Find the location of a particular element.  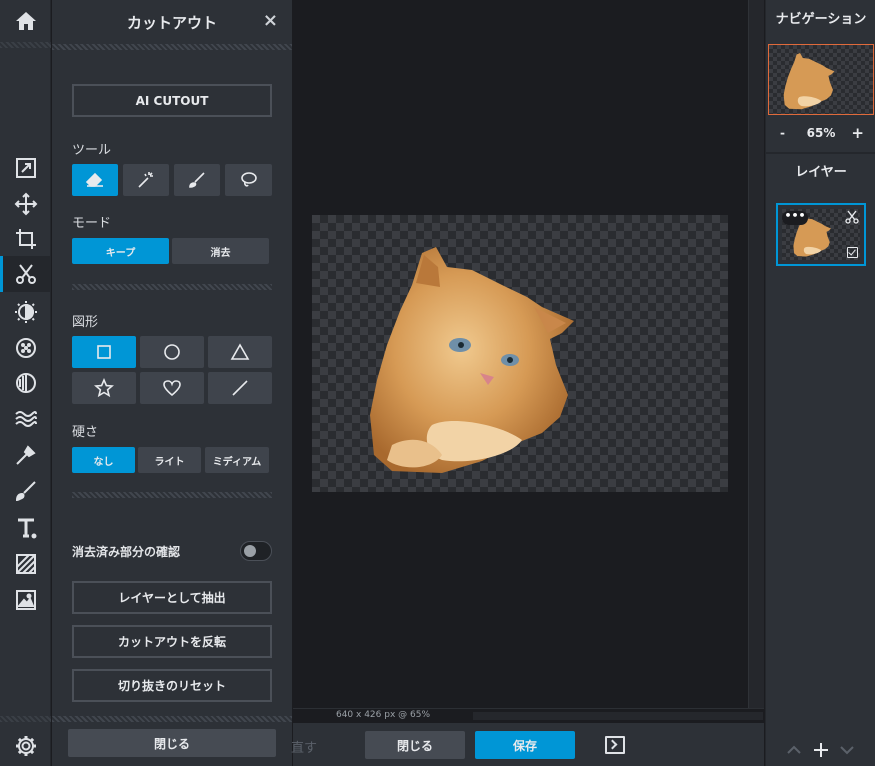

footer-divider is located at coordinates (172, 719).